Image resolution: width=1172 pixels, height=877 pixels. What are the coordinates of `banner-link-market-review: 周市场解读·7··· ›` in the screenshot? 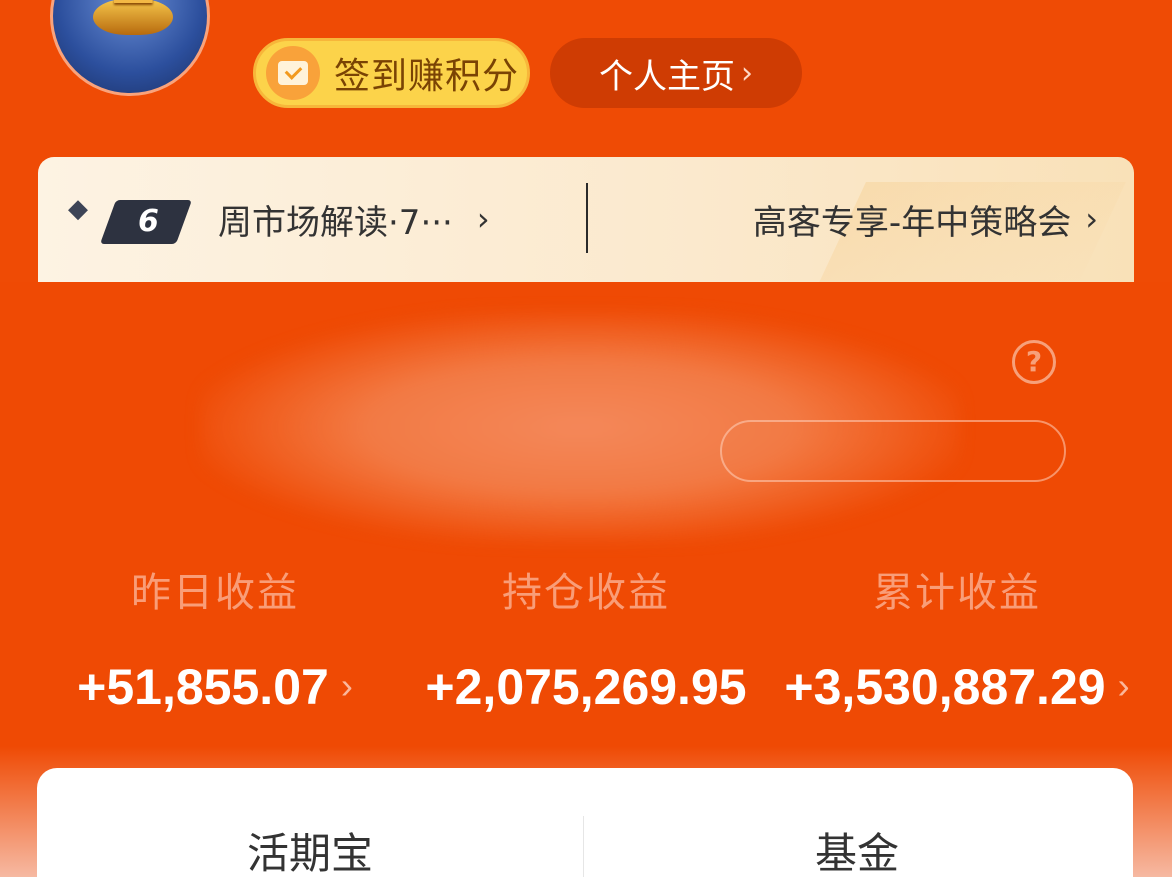 It's located at (354, 219).